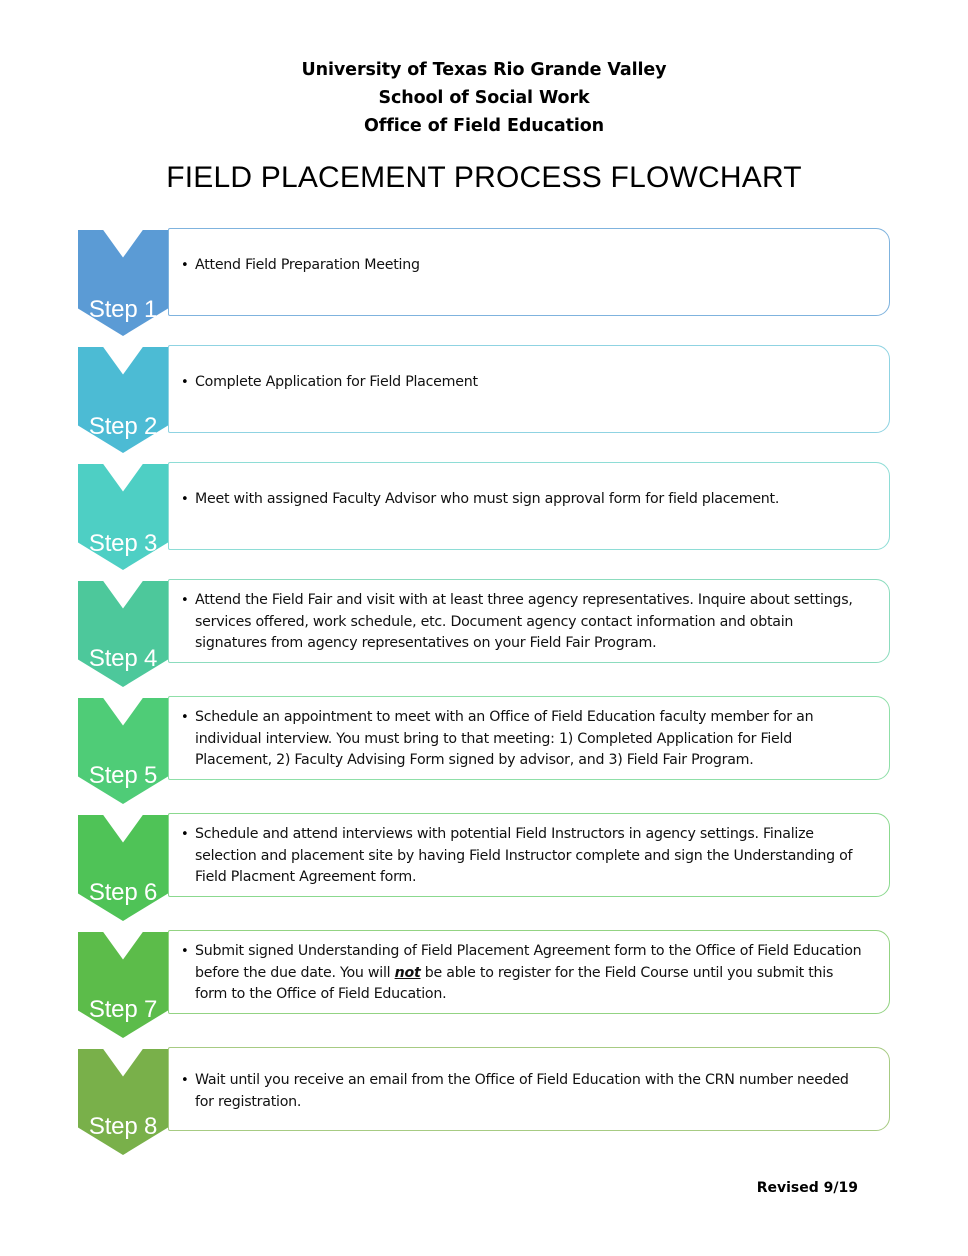 Image resolution: width=968 pixels, height=1256 pixels. I want to click on step-bullet-item: Complete Application for Field Placement, so click(524, 383).